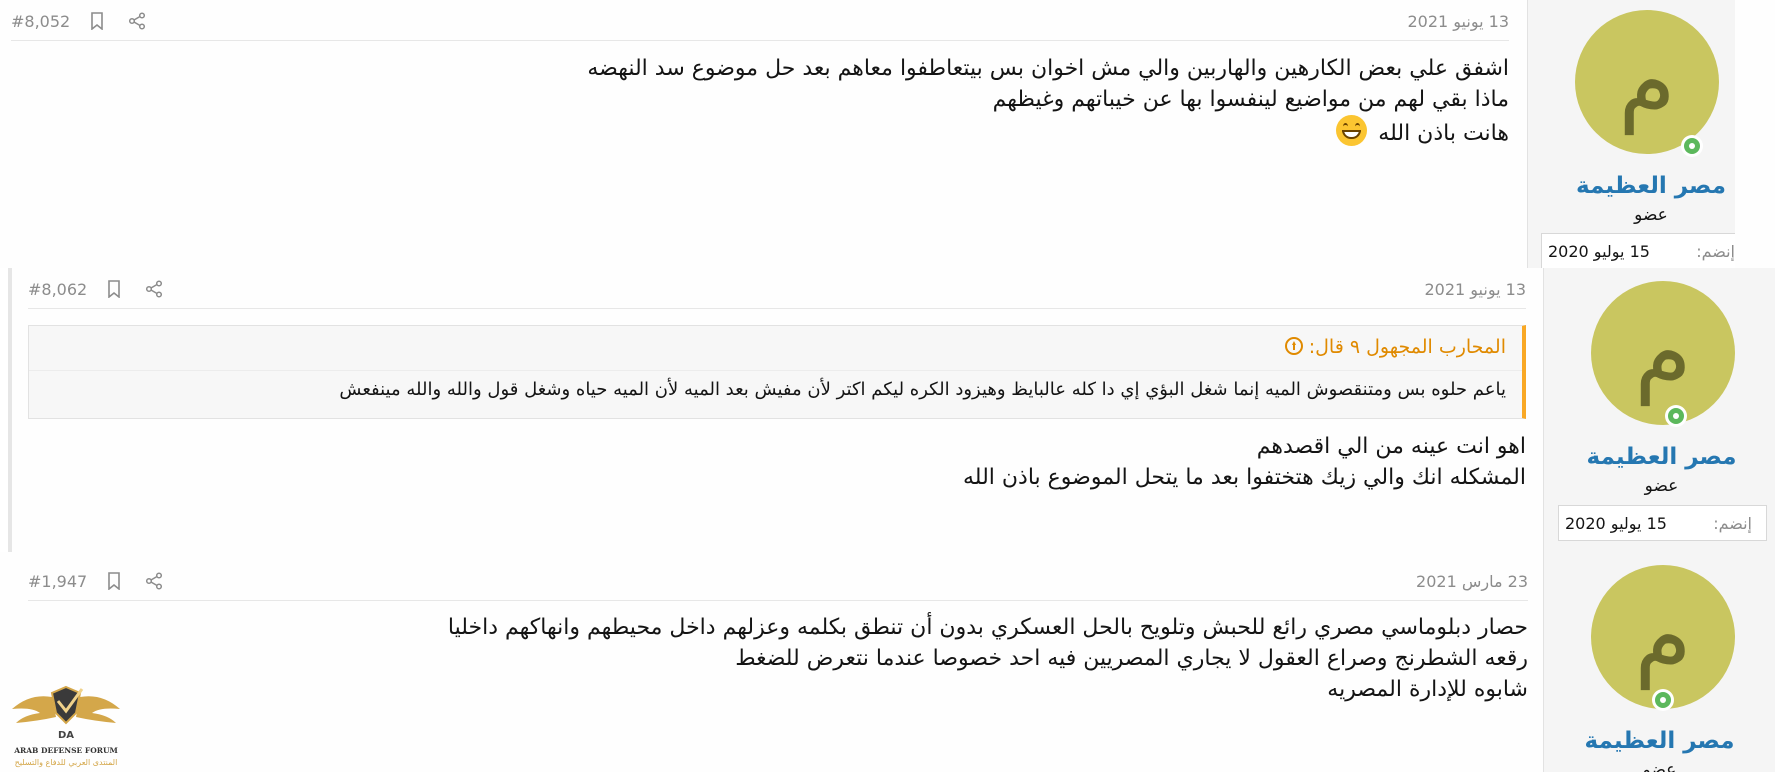 The height and width of the screenshot is (772, 1775). Describe the element at coordinates (1472, 581) in the screenshot. I see `post-date: 23 مارس 2021` at that location.